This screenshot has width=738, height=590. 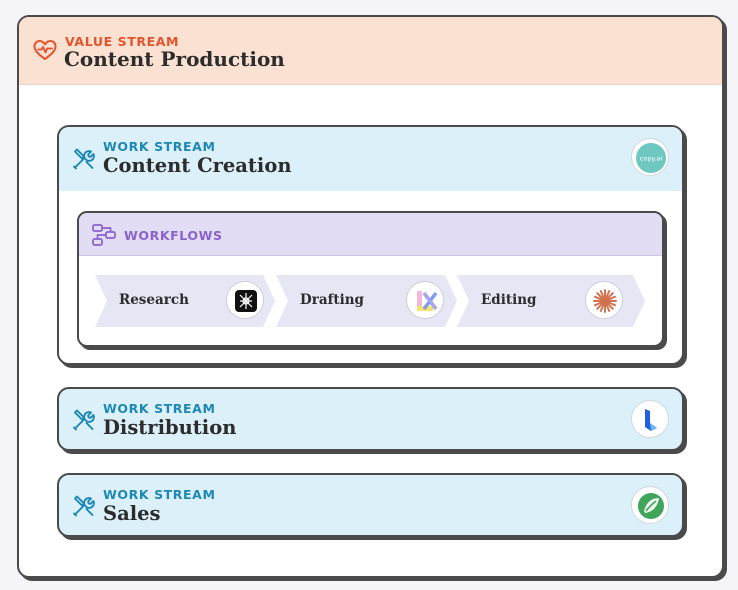 I want to click on copy-ai-logo-text: copy.ai, so click(x=651, y=159).